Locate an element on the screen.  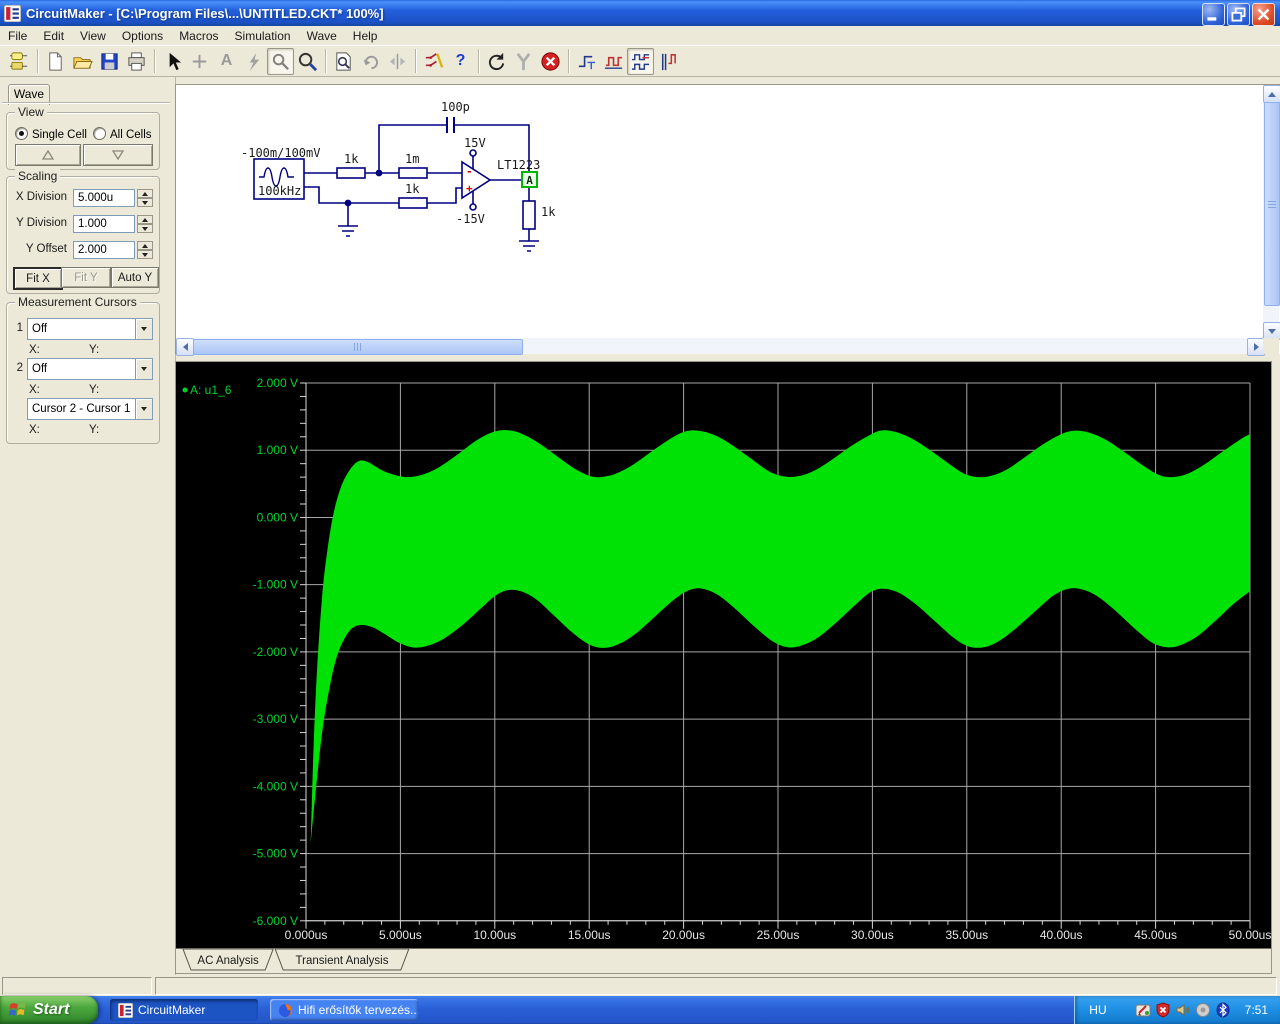
y-offset-input: 2.000 is located at coordinates (104, 250).